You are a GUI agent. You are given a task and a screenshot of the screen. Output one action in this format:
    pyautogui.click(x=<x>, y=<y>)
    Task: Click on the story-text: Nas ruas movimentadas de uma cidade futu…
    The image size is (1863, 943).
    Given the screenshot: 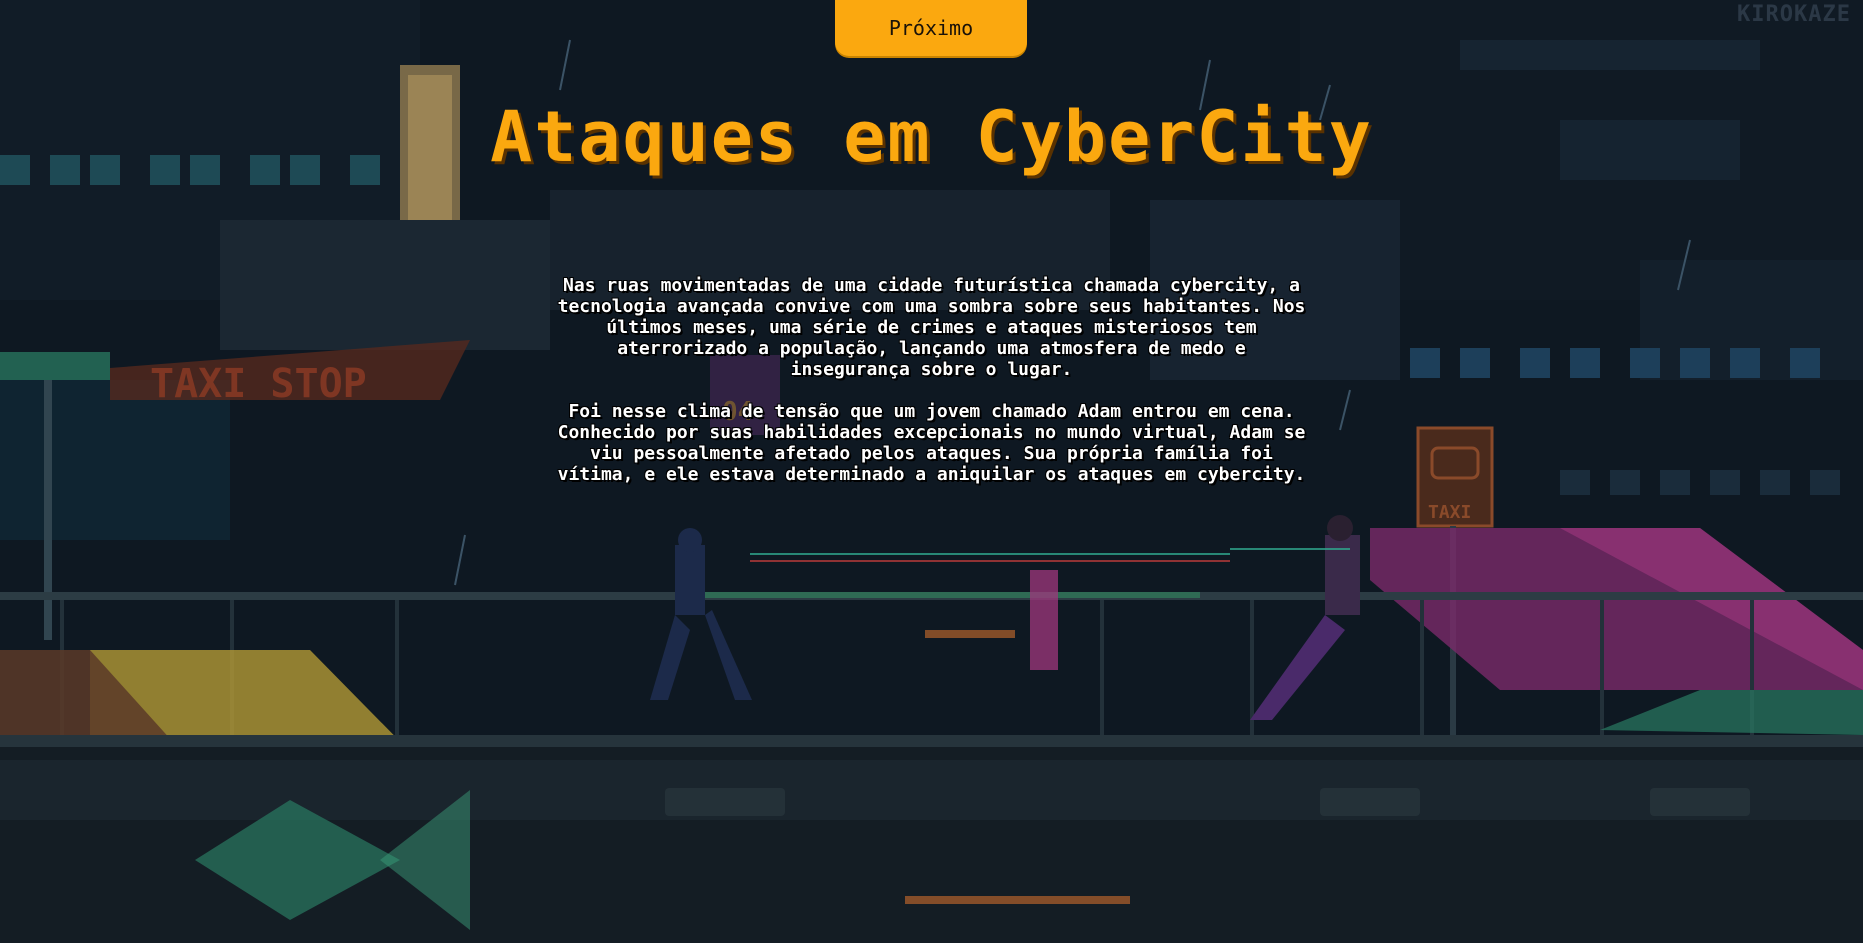 What is the action you would take?
    pyautogui.click(x=931, y=390)
    